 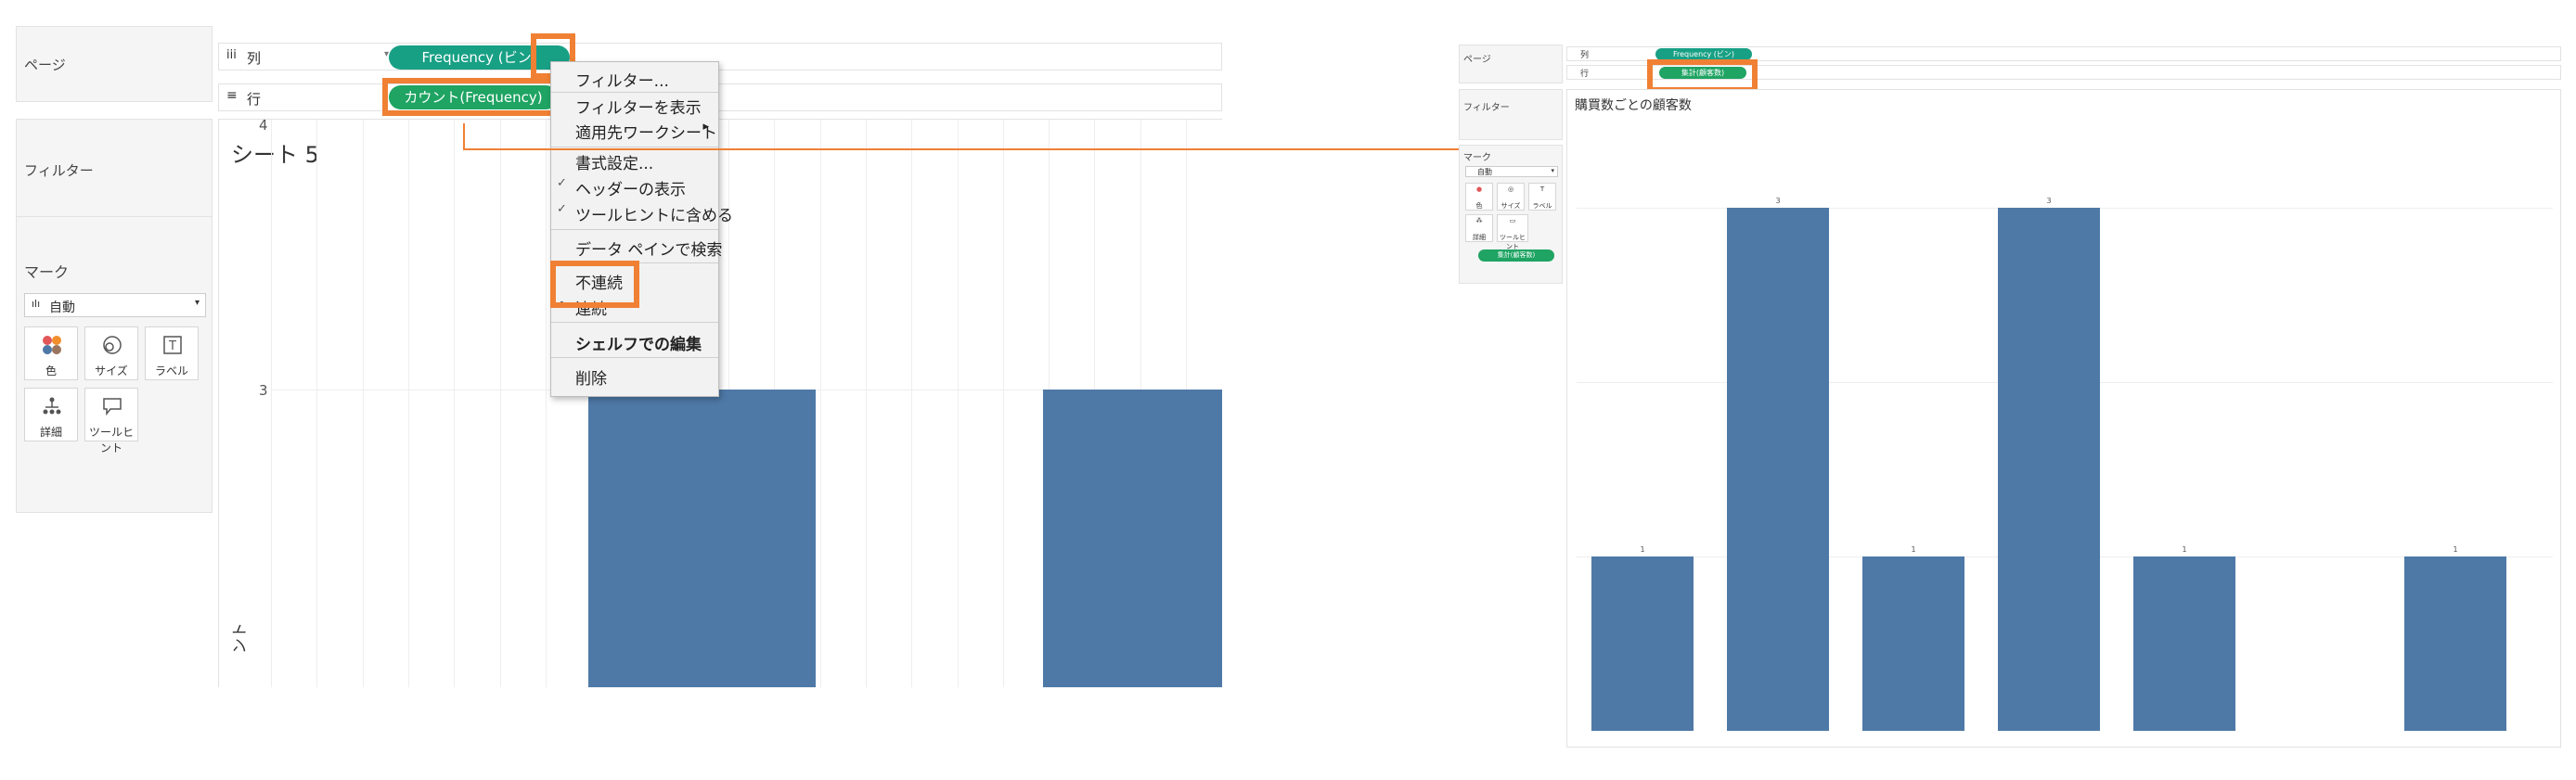 I want to click on filters-pane: フィルター, so click(x=1511, y=114).